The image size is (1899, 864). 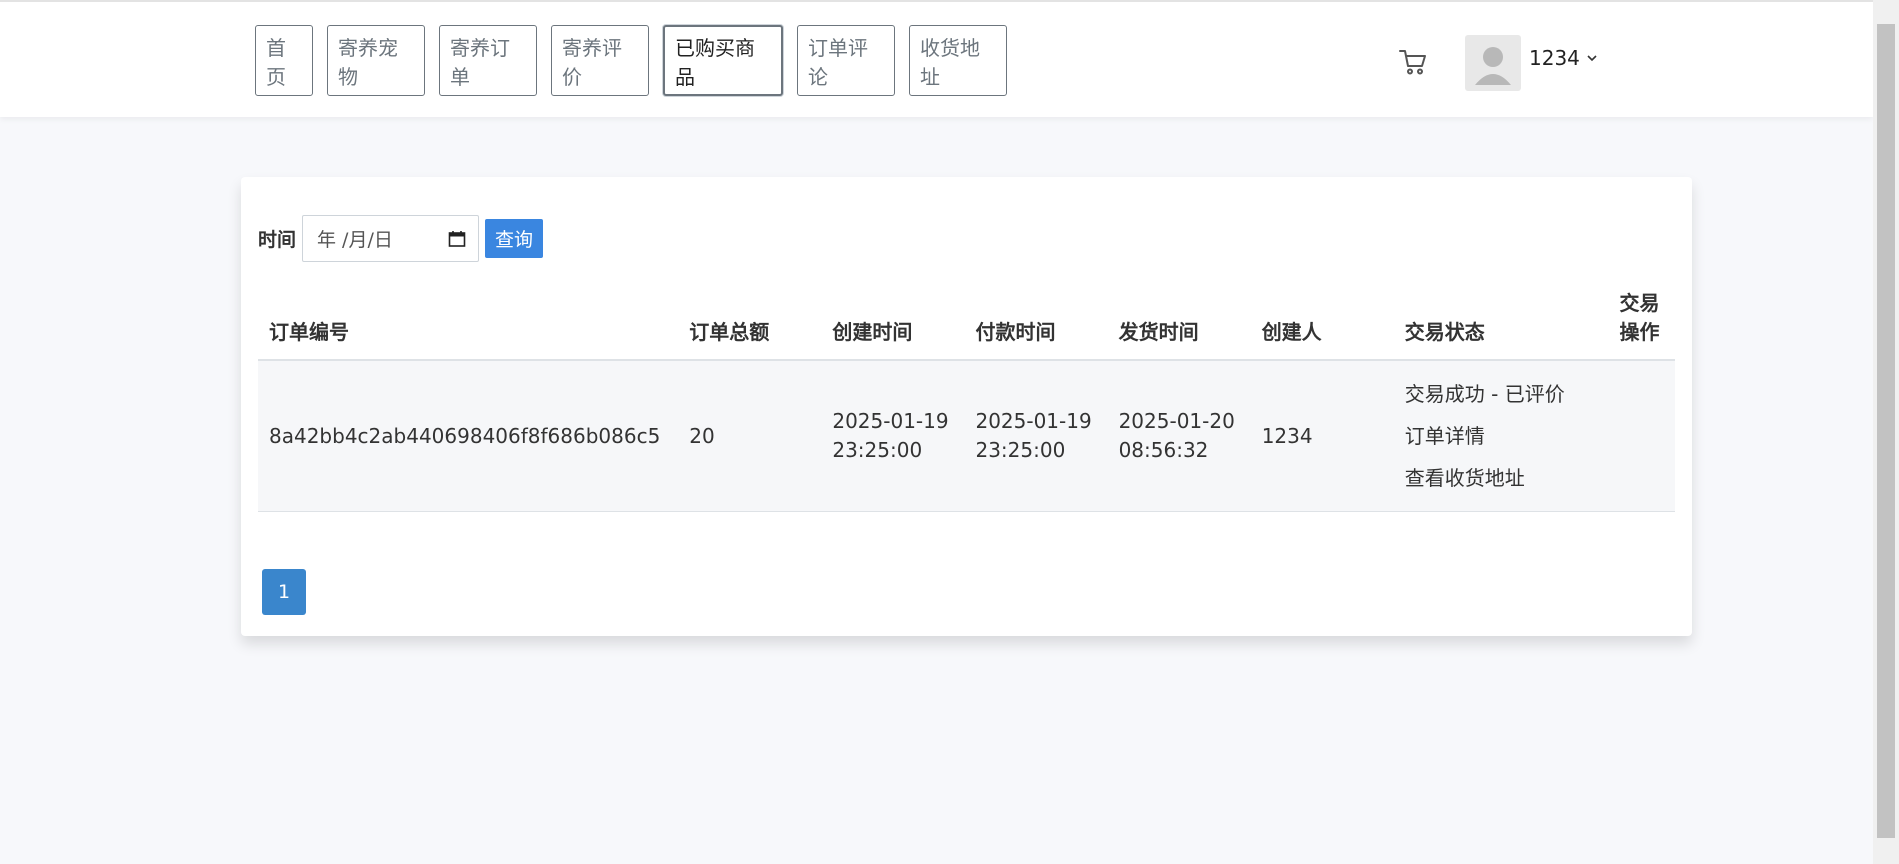 I want to click on nav-shipping-address-button: 收货地址, so click(x=958, y=60).